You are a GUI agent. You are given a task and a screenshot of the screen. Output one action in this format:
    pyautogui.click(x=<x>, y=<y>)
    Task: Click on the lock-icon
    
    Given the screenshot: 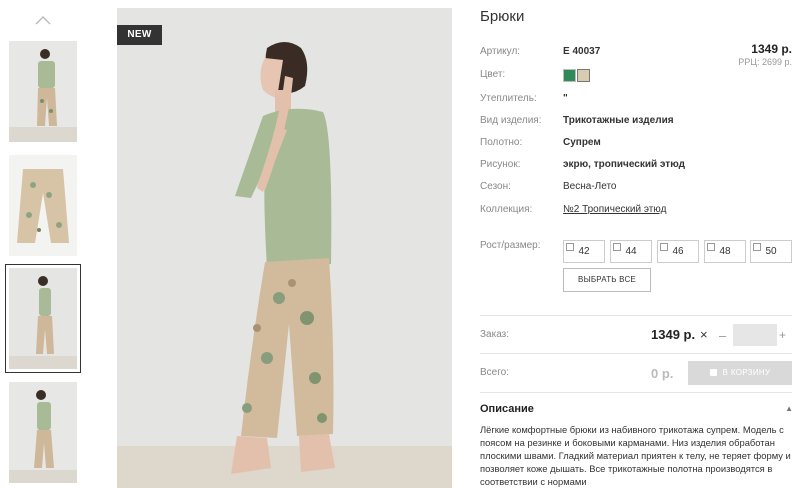 What is the action you would take?
    pyautogui.click(x=713, y=372)
    